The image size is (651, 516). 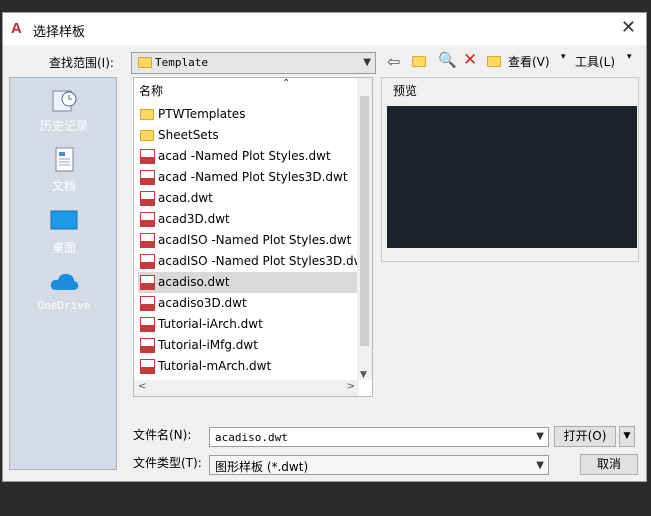 I want to click on list-item: acad3D.dwt, so click(x=248, y=219).